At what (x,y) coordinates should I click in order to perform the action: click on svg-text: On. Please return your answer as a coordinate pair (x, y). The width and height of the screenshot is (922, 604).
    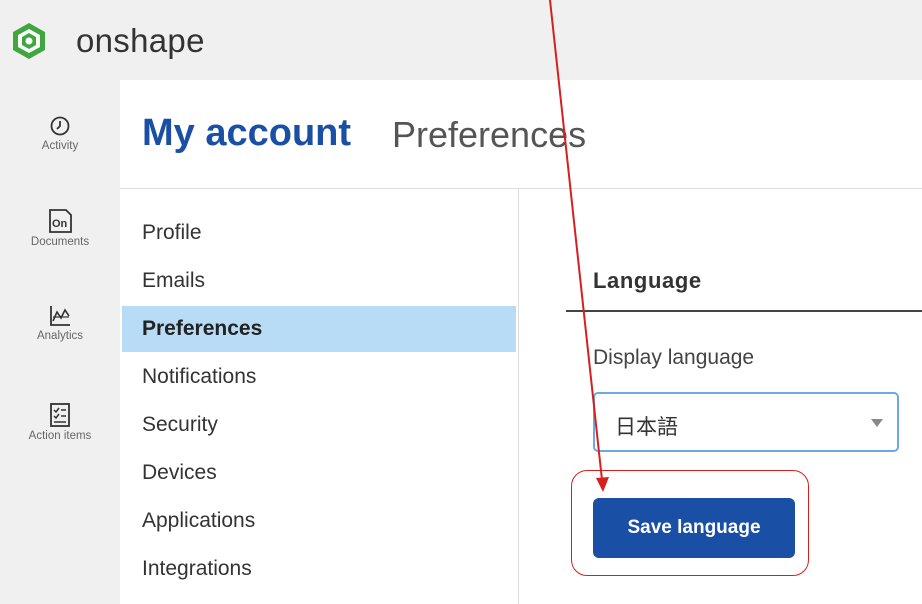
    Looking at the image, I should click on (60, 224).